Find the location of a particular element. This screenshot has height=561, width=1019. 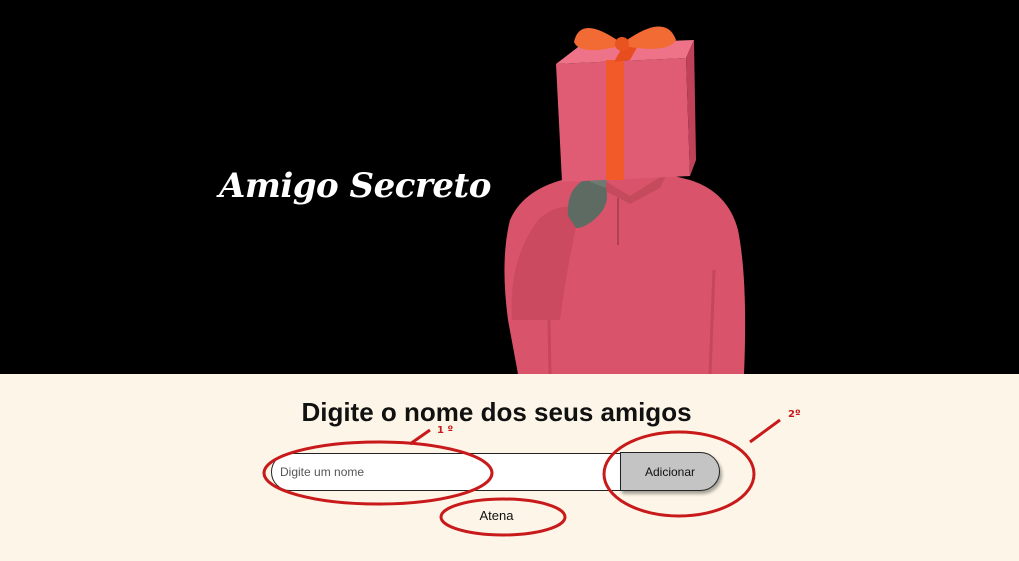

gift-box-head-person-icon is located at coordinates (625, 200).